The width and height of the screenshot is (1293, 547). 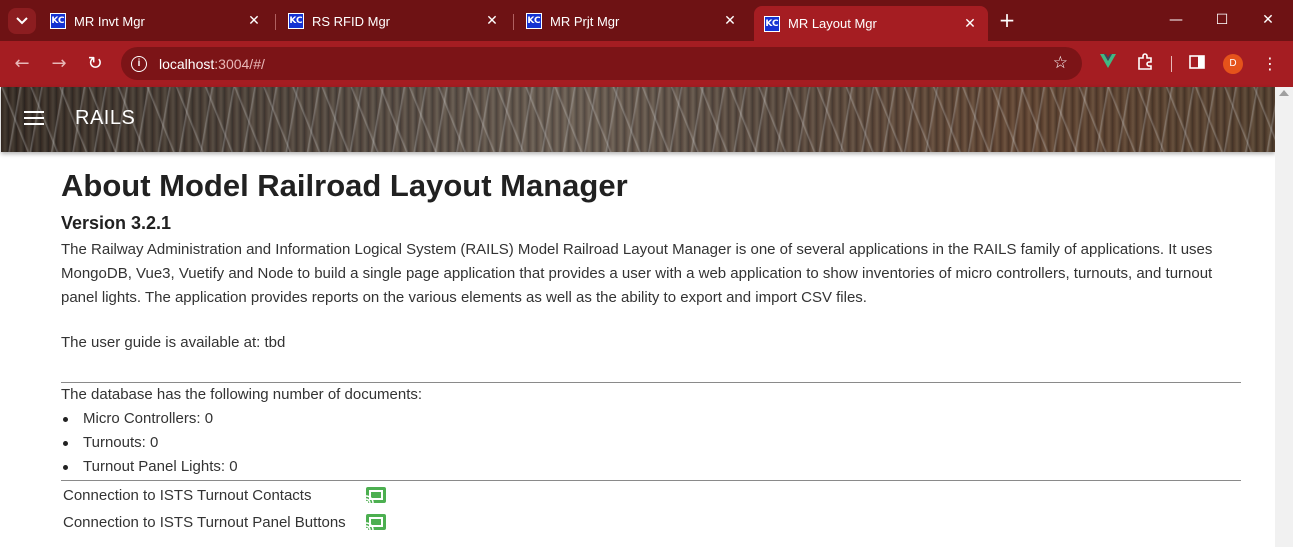 I want to click on tab-title: RS RFID Mgr, so click(x=351, y=21).